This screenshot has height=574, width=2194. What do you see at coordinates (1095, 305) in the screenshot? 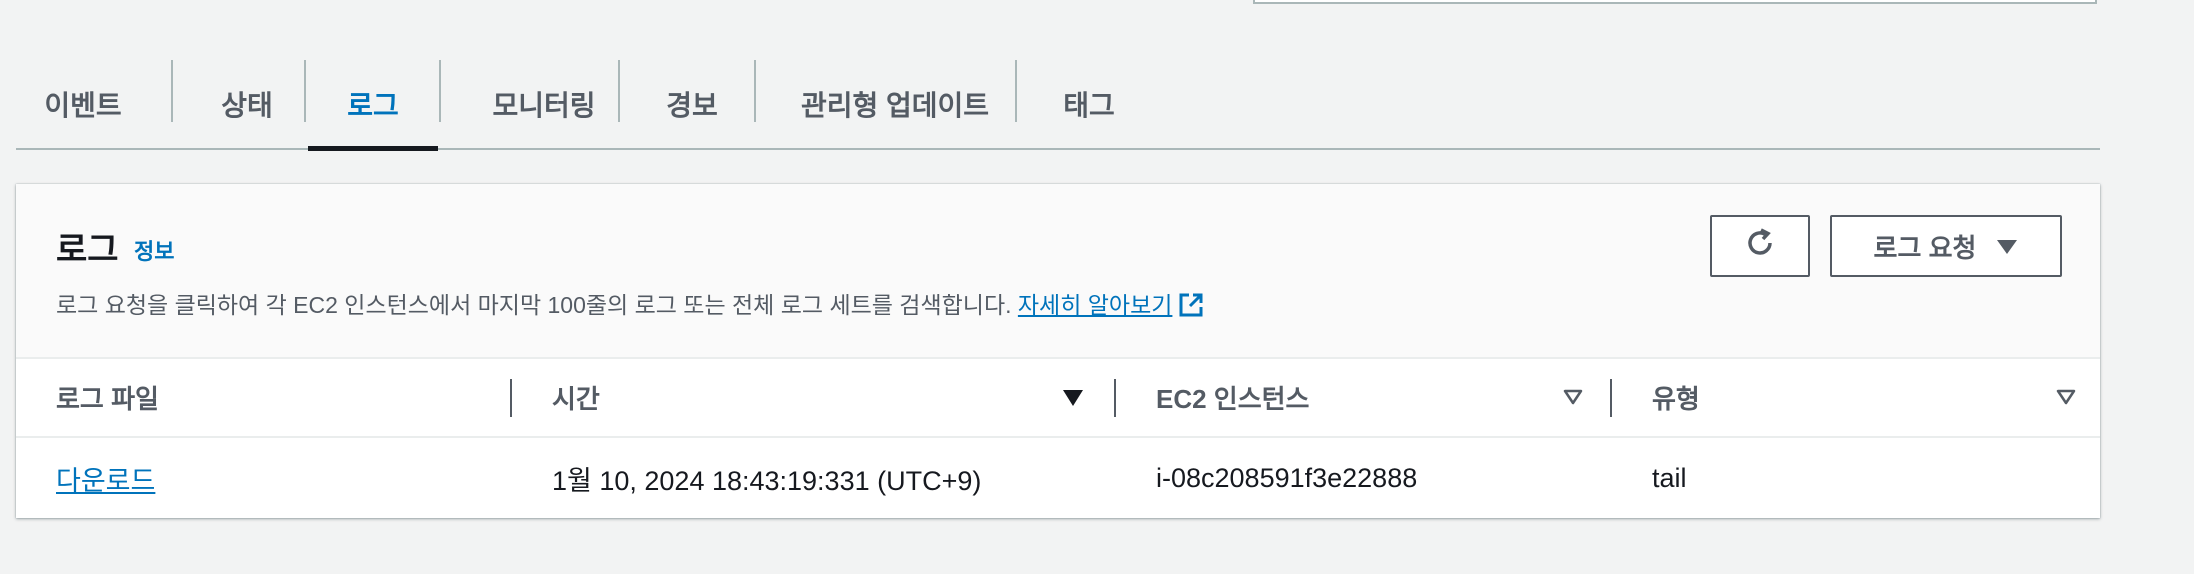
I see `learn-more-label: 자세히 알아보기` at bounding box center [1095, 305].